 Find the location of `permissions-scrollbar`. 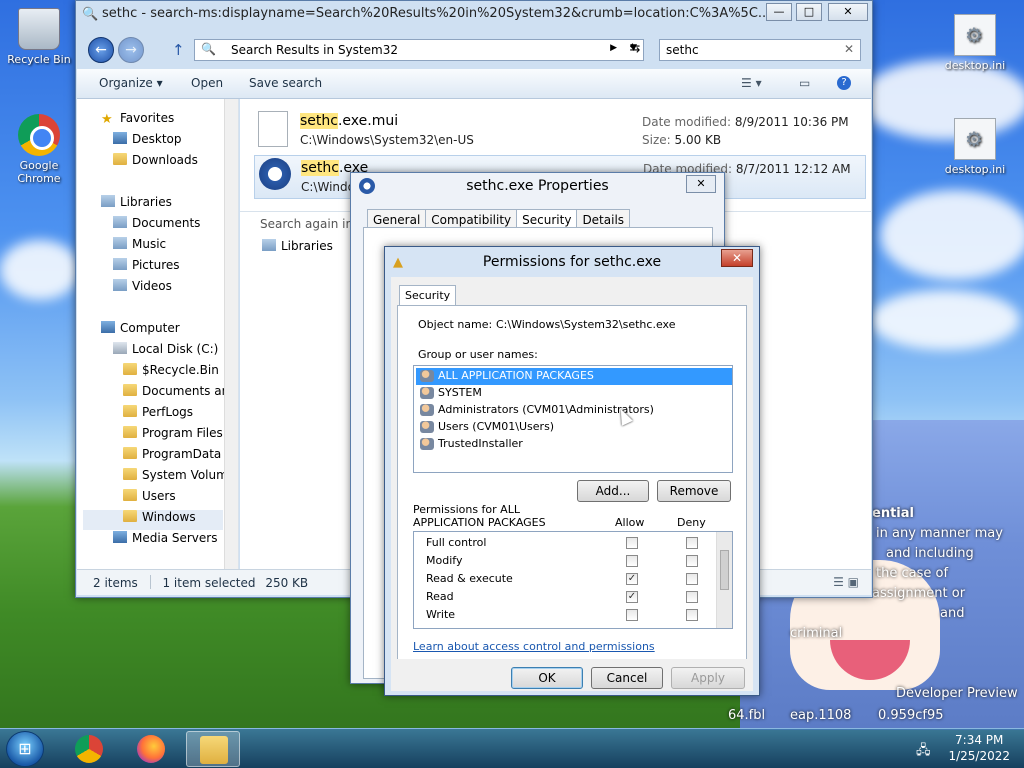

permissions-scrollbar is located at coordinates (724, 580).